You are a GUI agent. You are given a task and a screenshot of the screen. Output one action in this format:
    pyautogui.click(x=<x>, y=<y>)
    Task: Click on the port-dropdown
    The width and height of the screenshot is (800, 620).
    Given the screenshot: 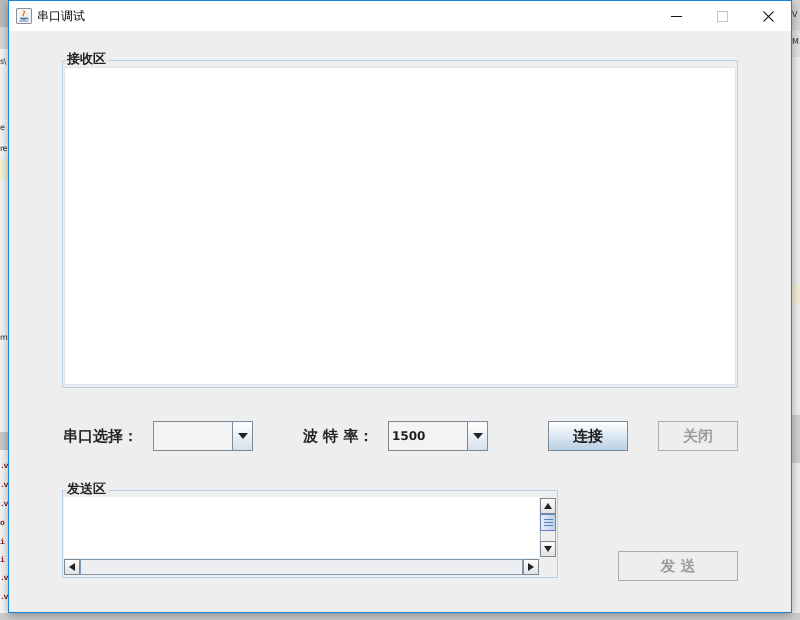 What is the action you would take?
    pyautogui.click(x=203, y=436)
    